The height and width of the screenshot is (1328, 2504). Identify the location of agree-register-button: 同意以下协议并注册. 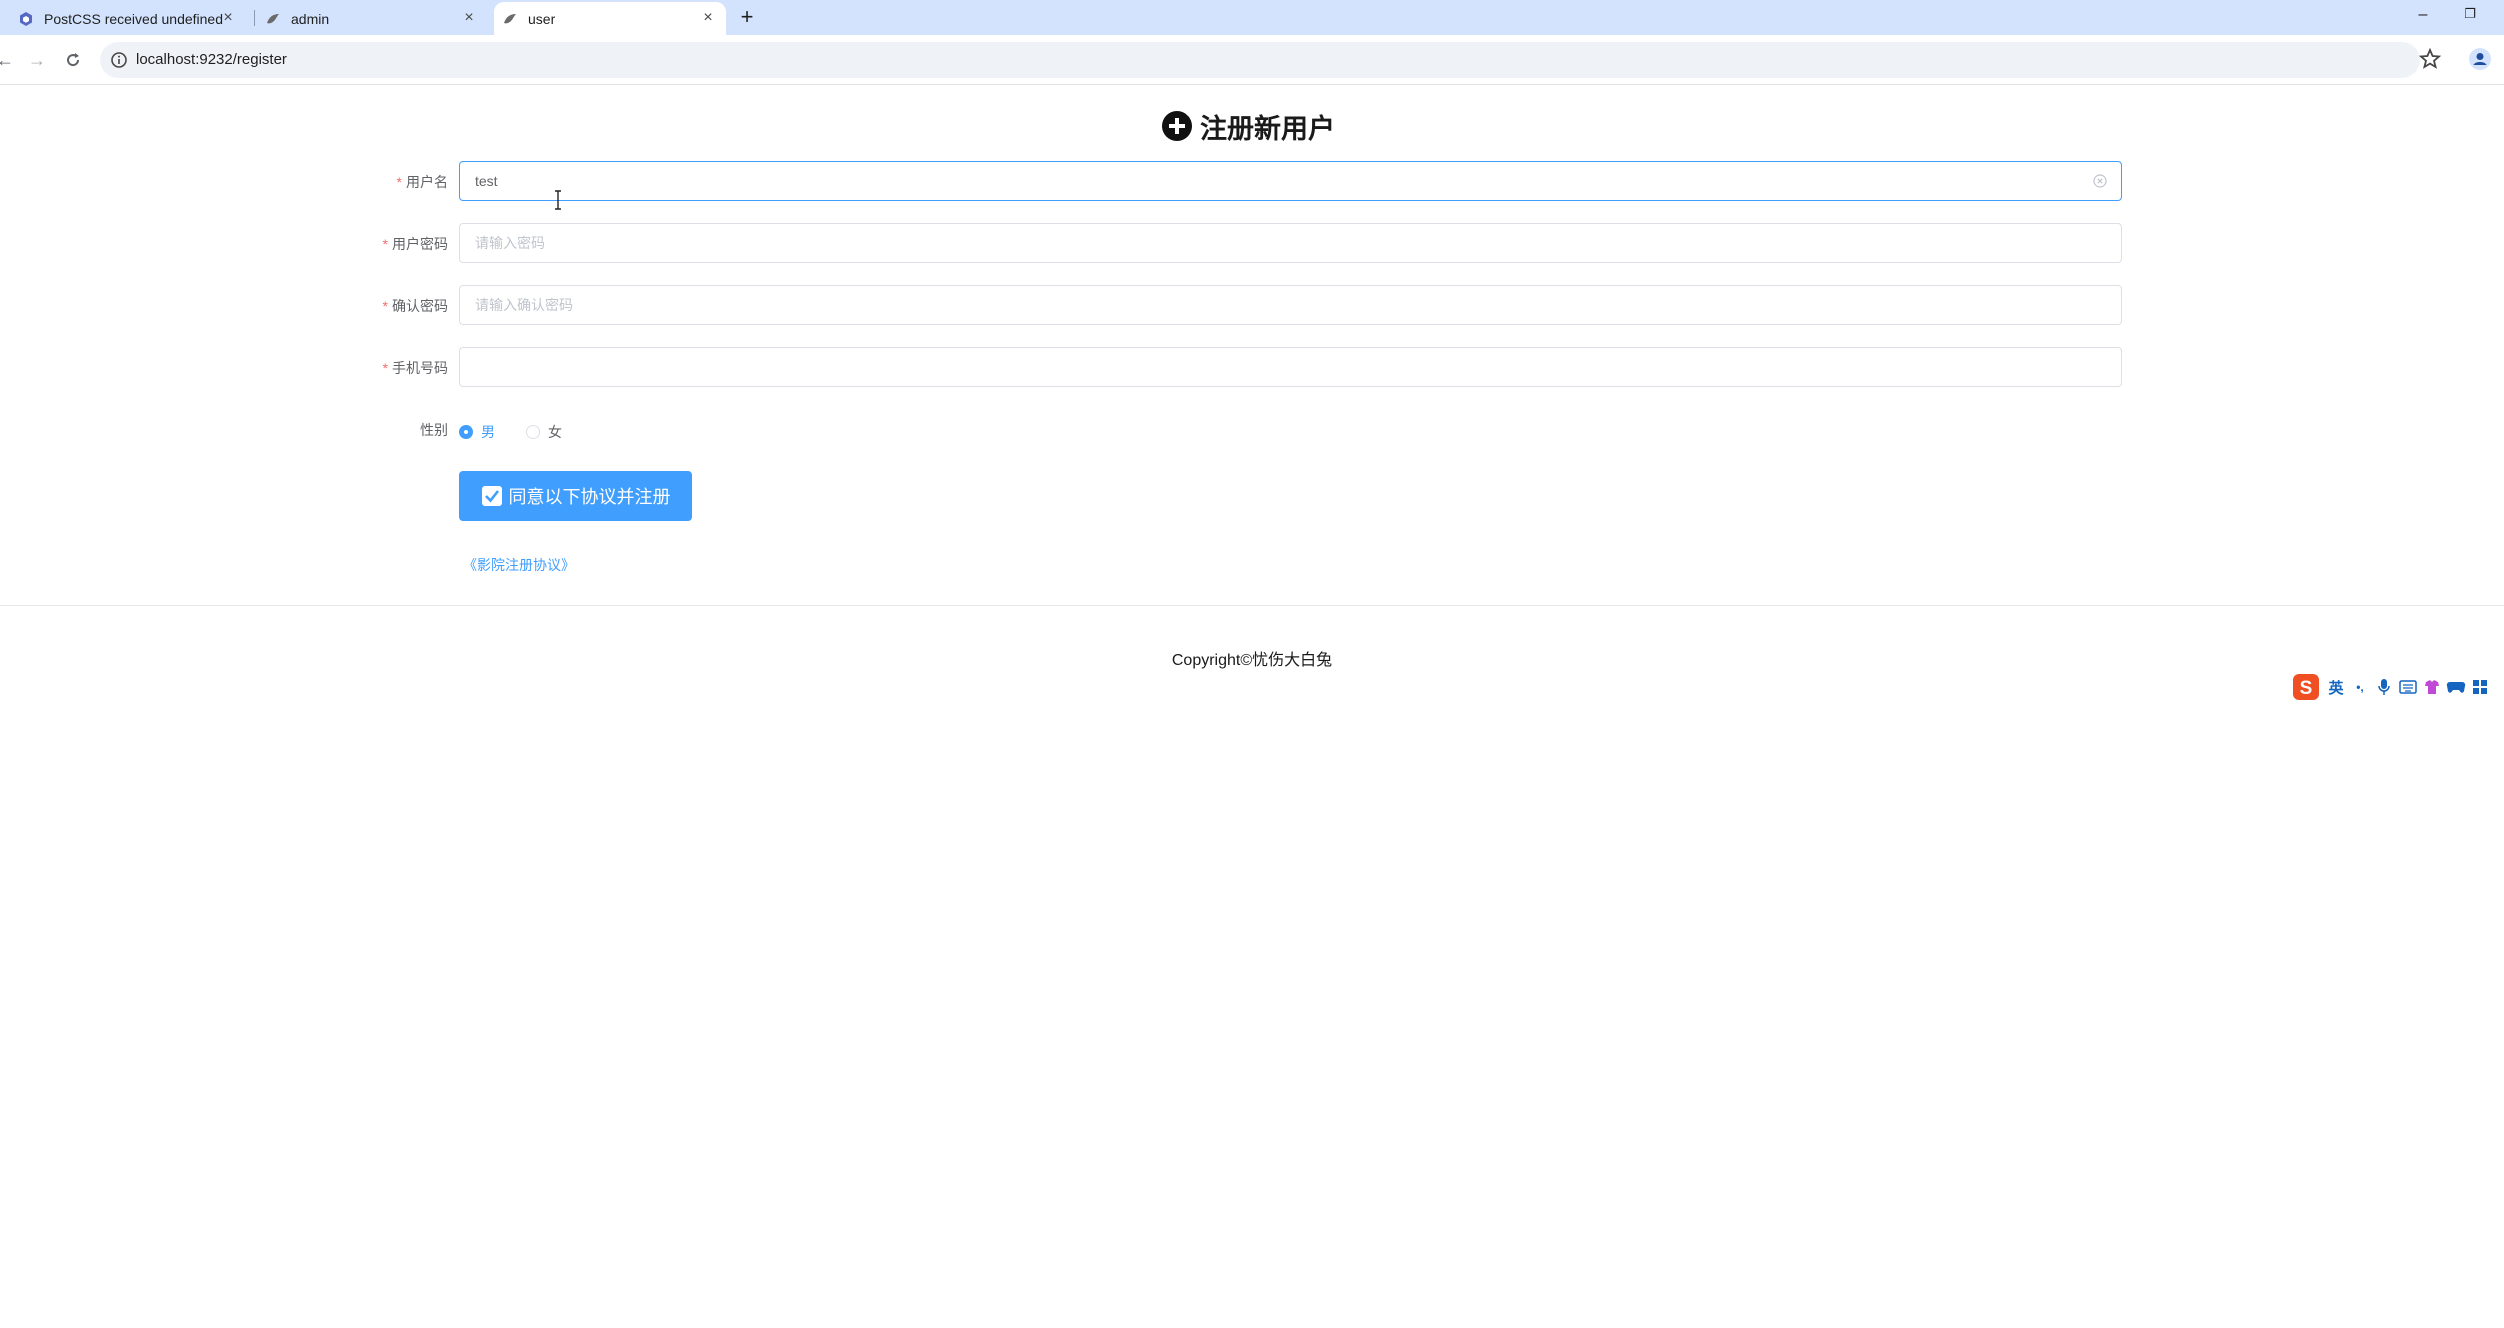
(575, 496).